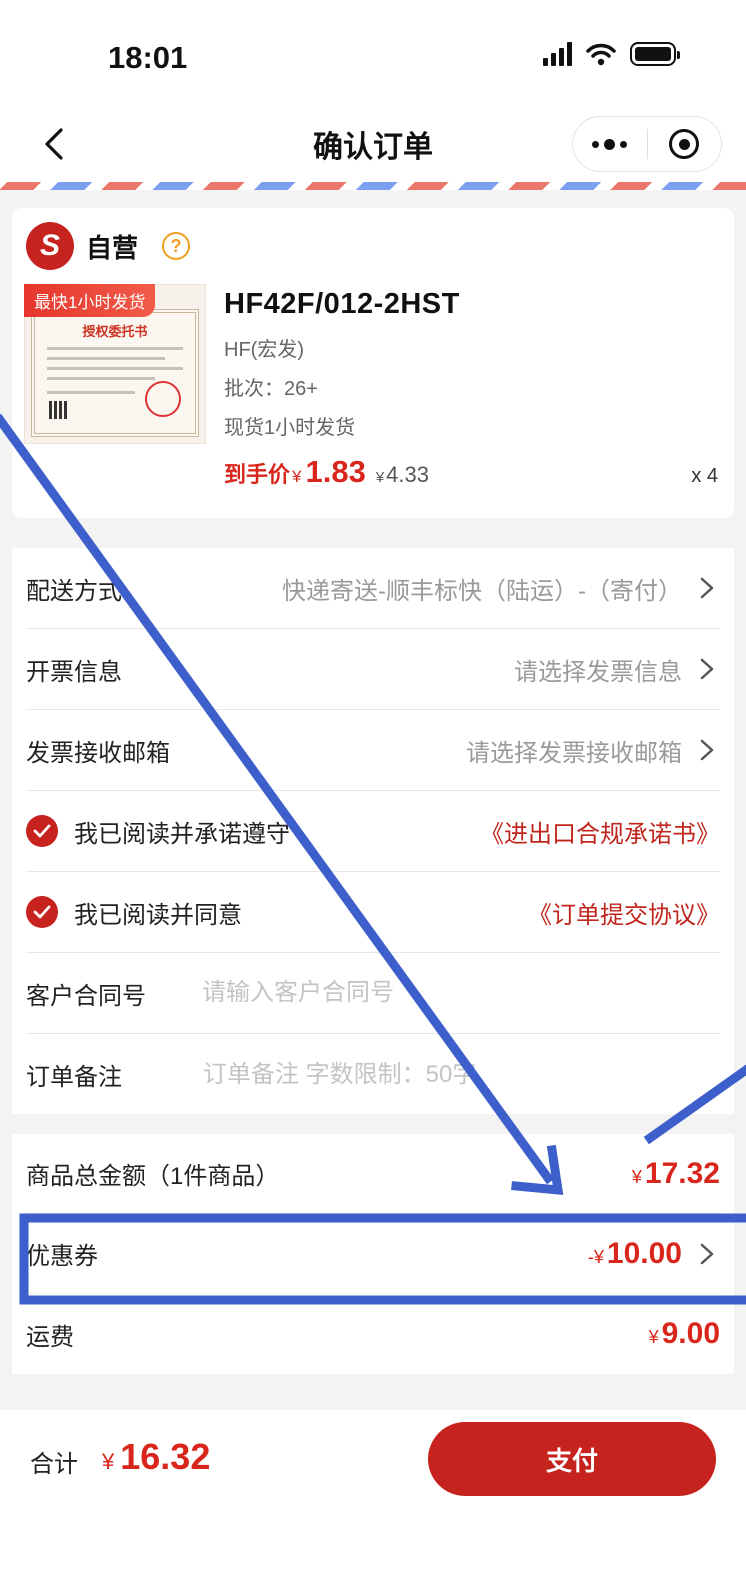 The height and width of the screenshot is (1585, 746). I want to click on subtotal-currency: ¥, so click(636, 1176).